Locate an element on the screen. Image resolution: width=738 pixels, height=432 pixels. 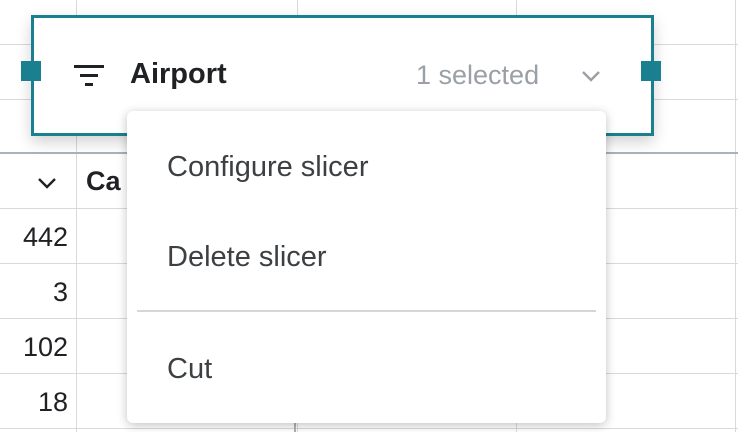
cell-value: 442 is located at coordinates (34, 237).